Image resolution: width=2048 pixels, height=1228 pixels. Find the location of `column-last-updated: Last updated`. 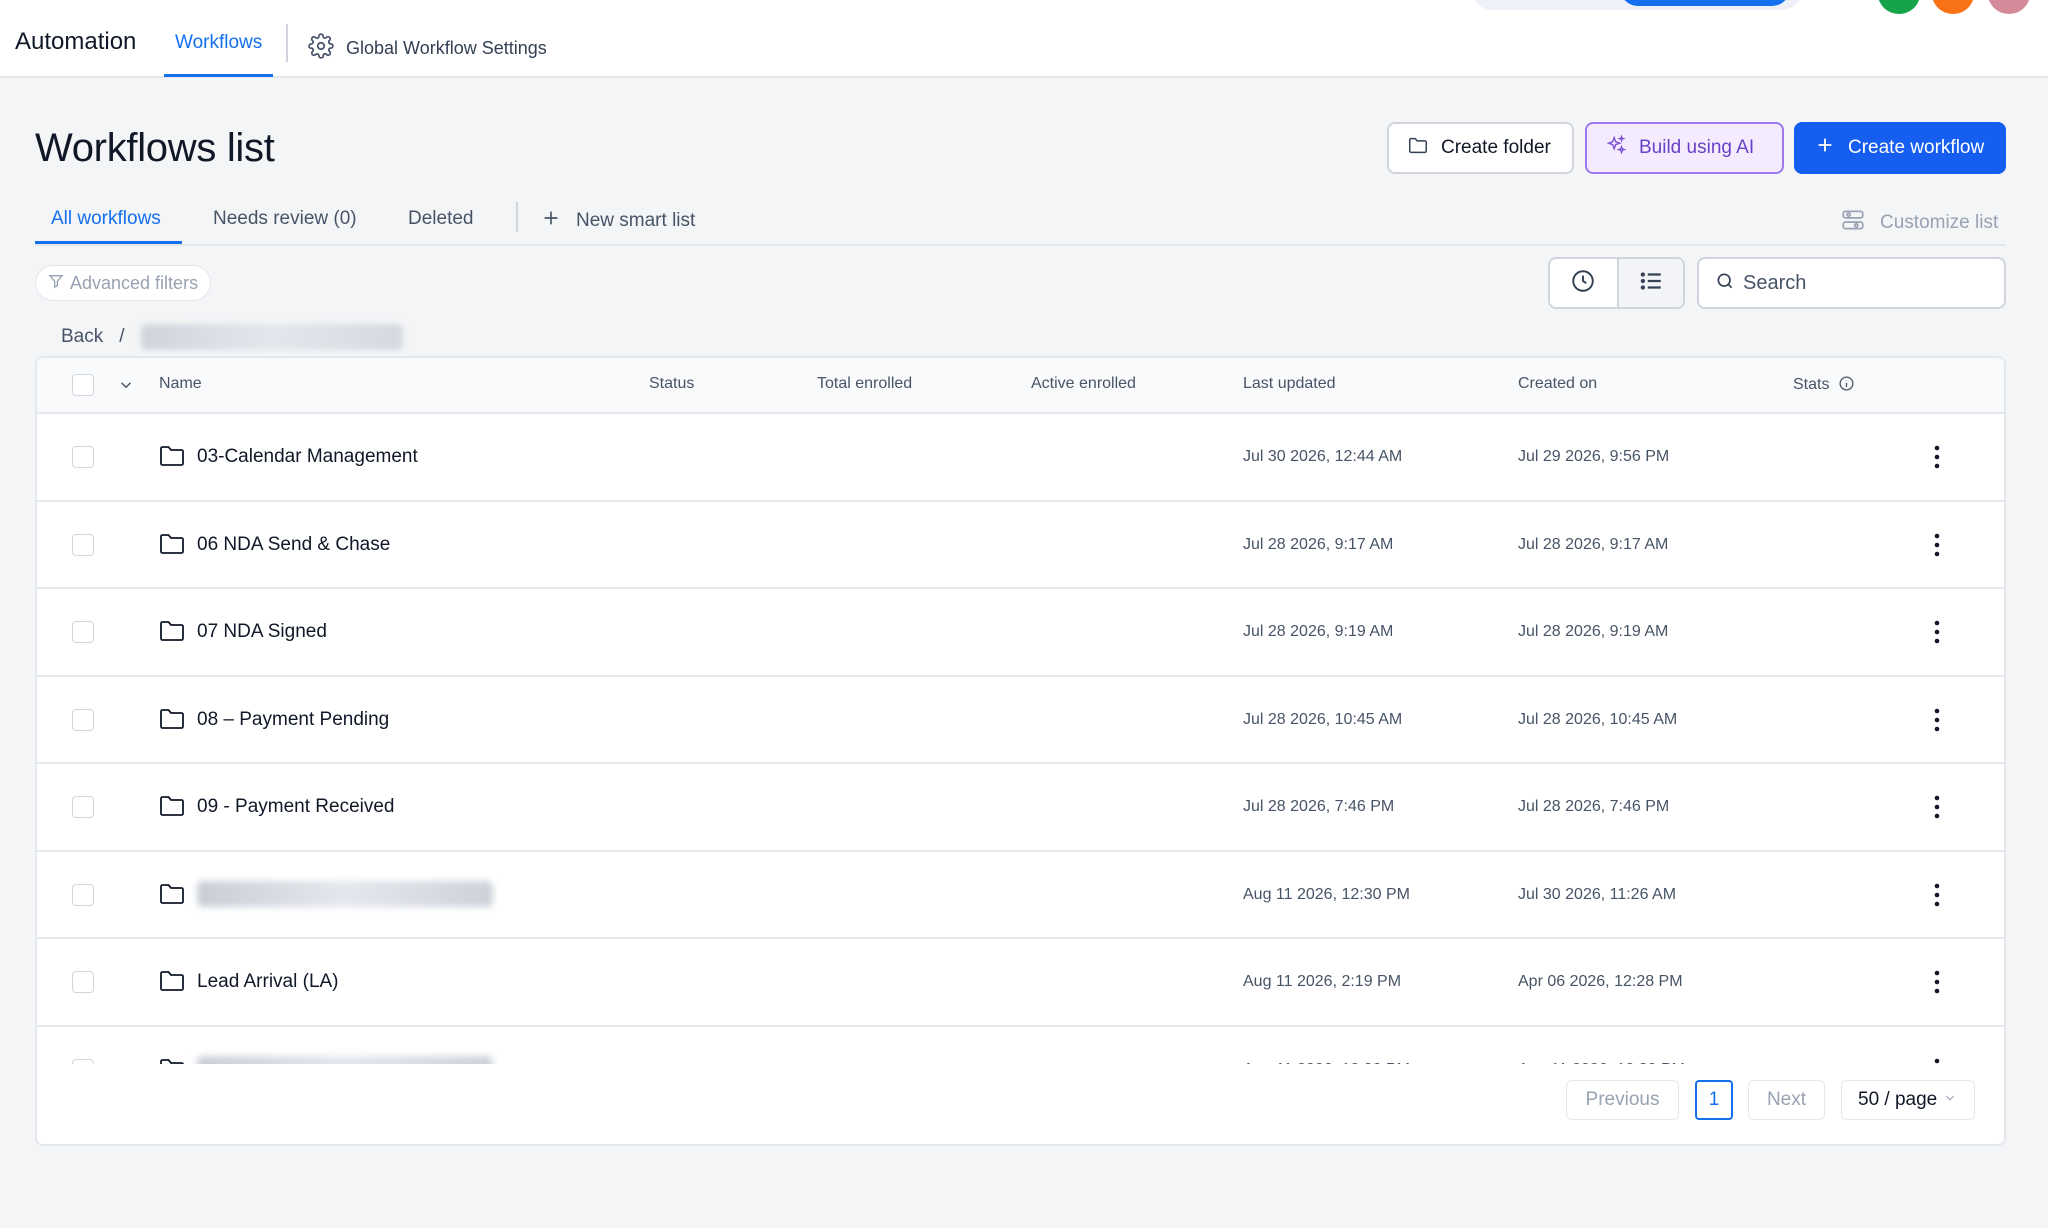

column-last-updated: Last updated is located at coordinates (1289, 384).